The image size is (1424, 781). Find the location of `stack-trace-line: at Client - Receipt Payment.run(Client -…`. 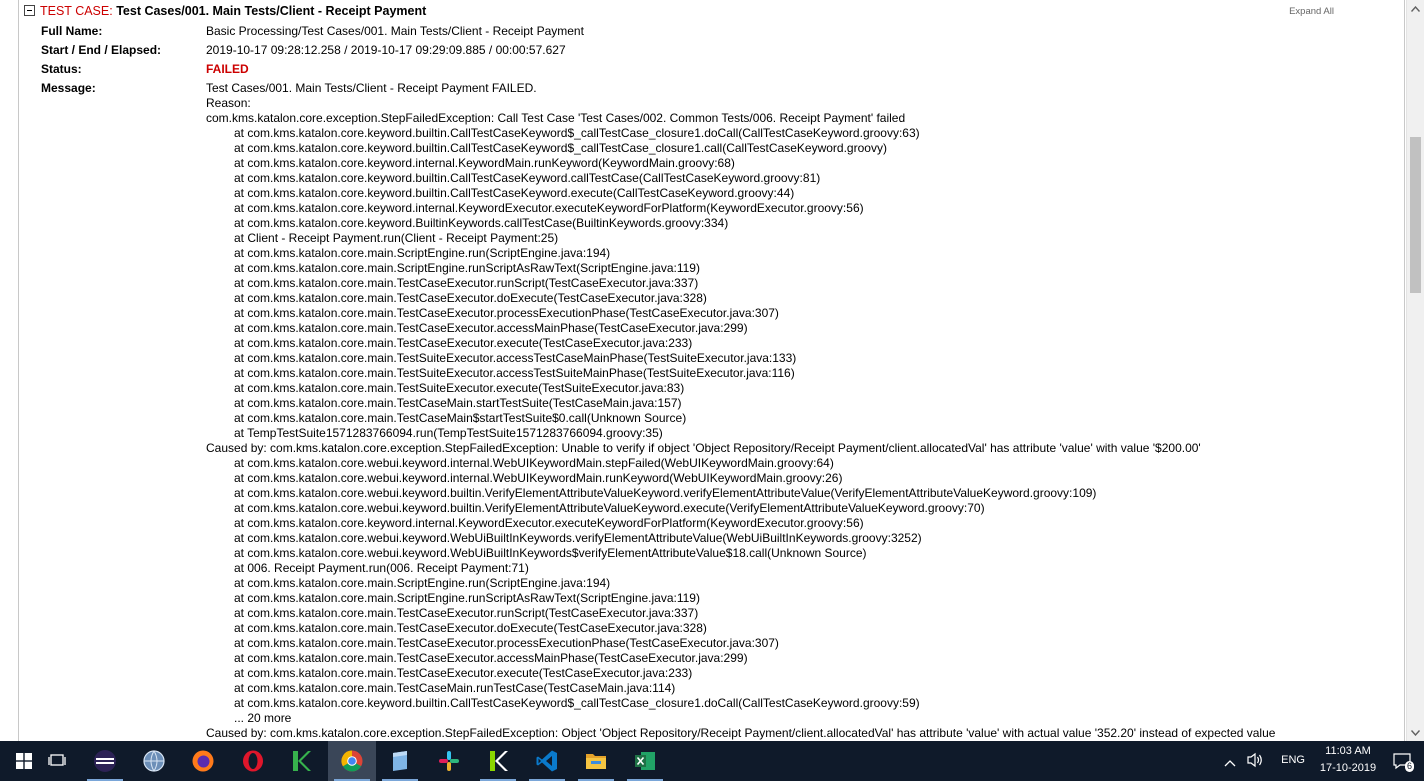

stack-trace-line: at Client - Receipt Payment.run(Client -… is located at coordinates (396, 238).